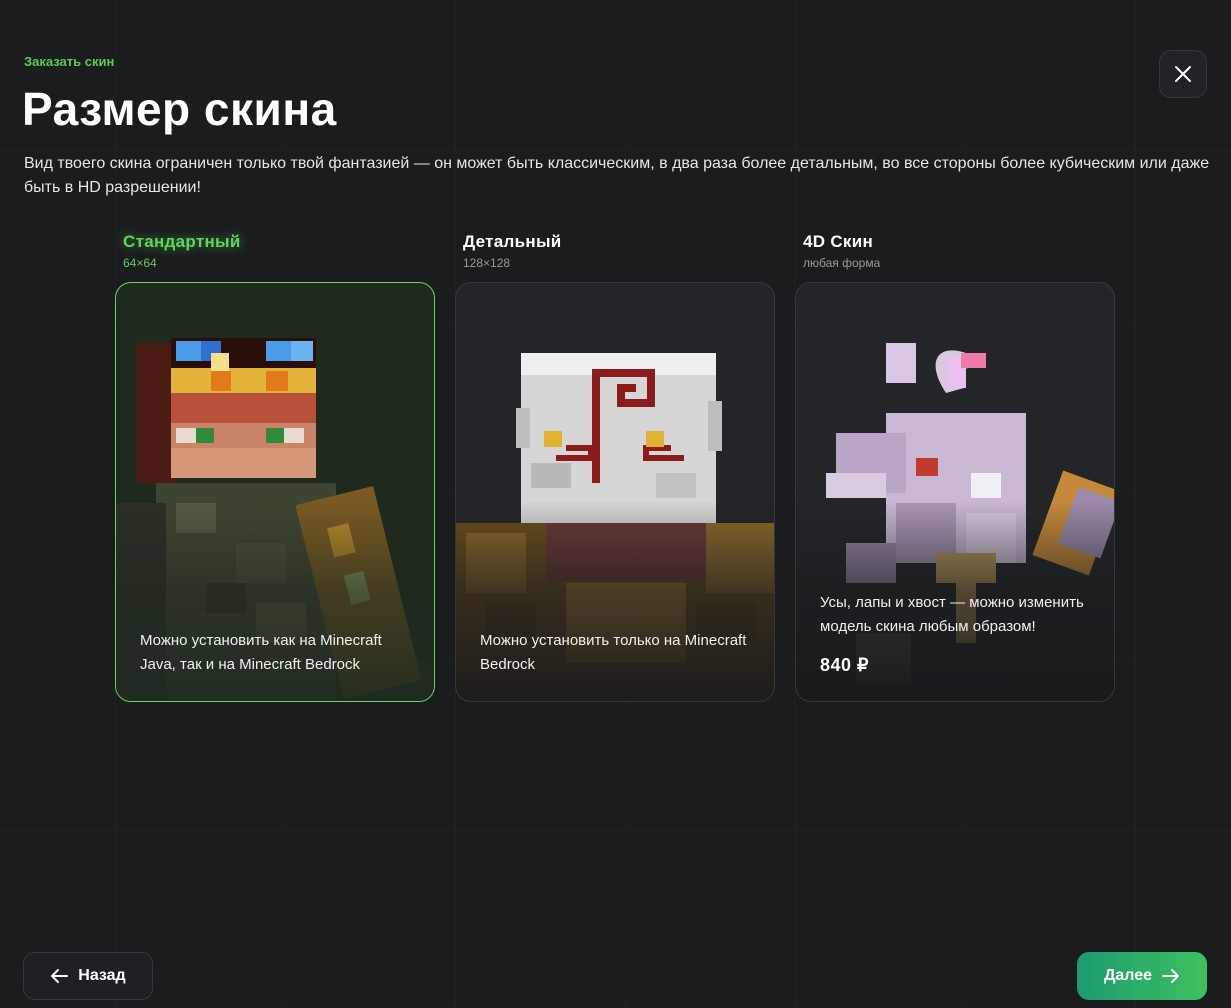 This screenshot has height=1008, width=1231. What do you see at coordinates (102, 975) in the screenshot?
I see `back-button-label: Назад` at bounding box center [102, 975].